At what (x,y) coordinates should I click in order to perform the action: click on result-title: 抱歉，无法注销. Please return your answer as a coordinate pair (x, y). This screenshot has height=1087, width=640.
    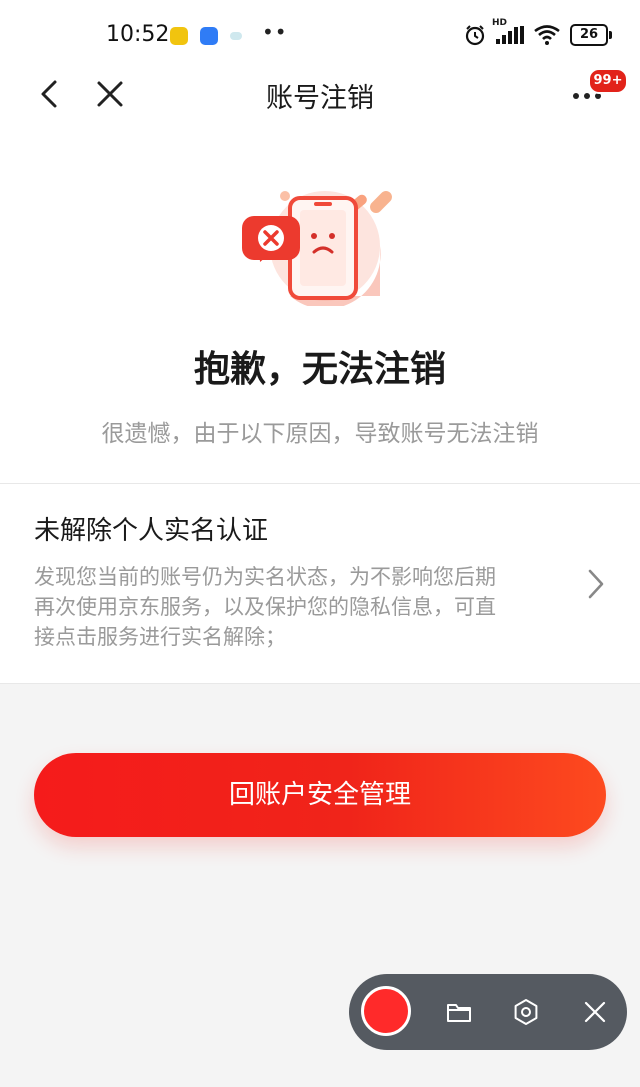
    Looking at the image, I should click on (319, 369).